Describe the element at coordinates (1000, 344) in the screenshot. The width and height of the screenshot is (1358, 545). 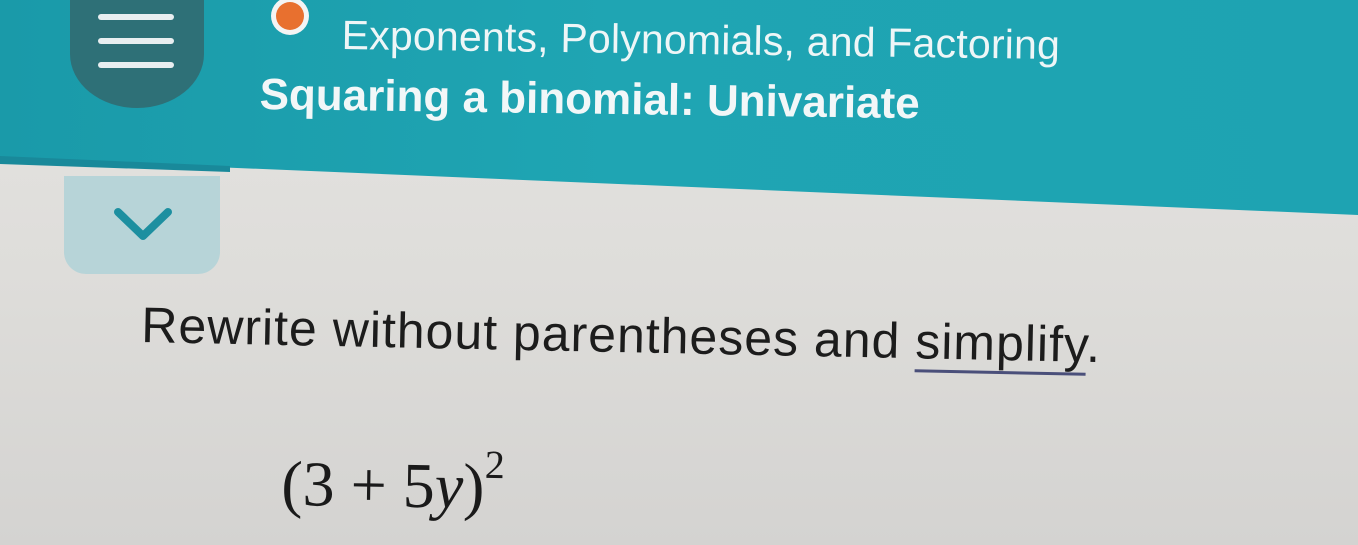
I see `simplify-link: simplify` at that location.